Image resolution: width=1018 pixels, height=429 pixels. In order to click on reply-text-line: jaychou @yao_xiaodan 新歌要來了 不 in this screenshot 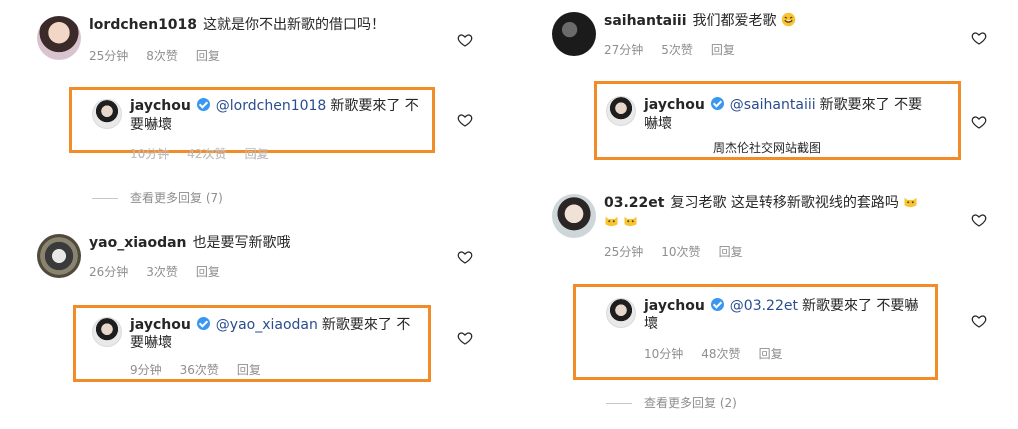, I will do `click(270, 325)`.